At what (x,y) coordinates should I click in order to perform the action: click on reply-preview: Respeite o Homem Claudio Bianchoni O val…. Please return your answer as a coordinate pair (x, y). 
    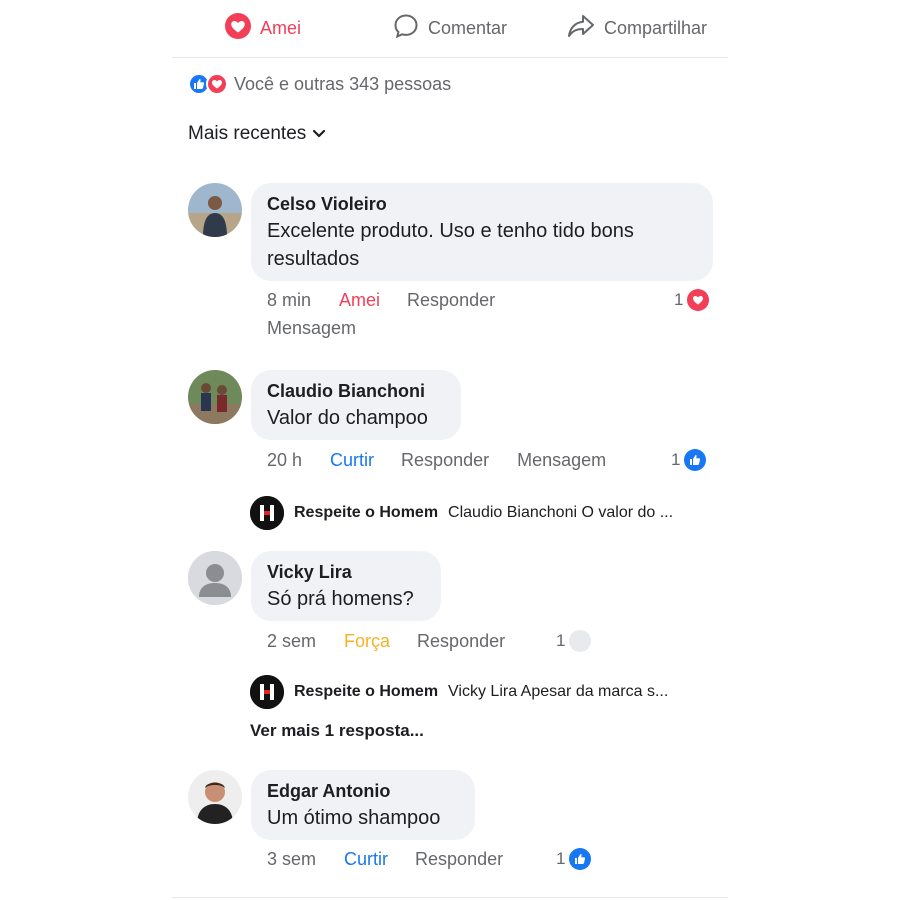
    Looking at the image, I should click on (461, 513).